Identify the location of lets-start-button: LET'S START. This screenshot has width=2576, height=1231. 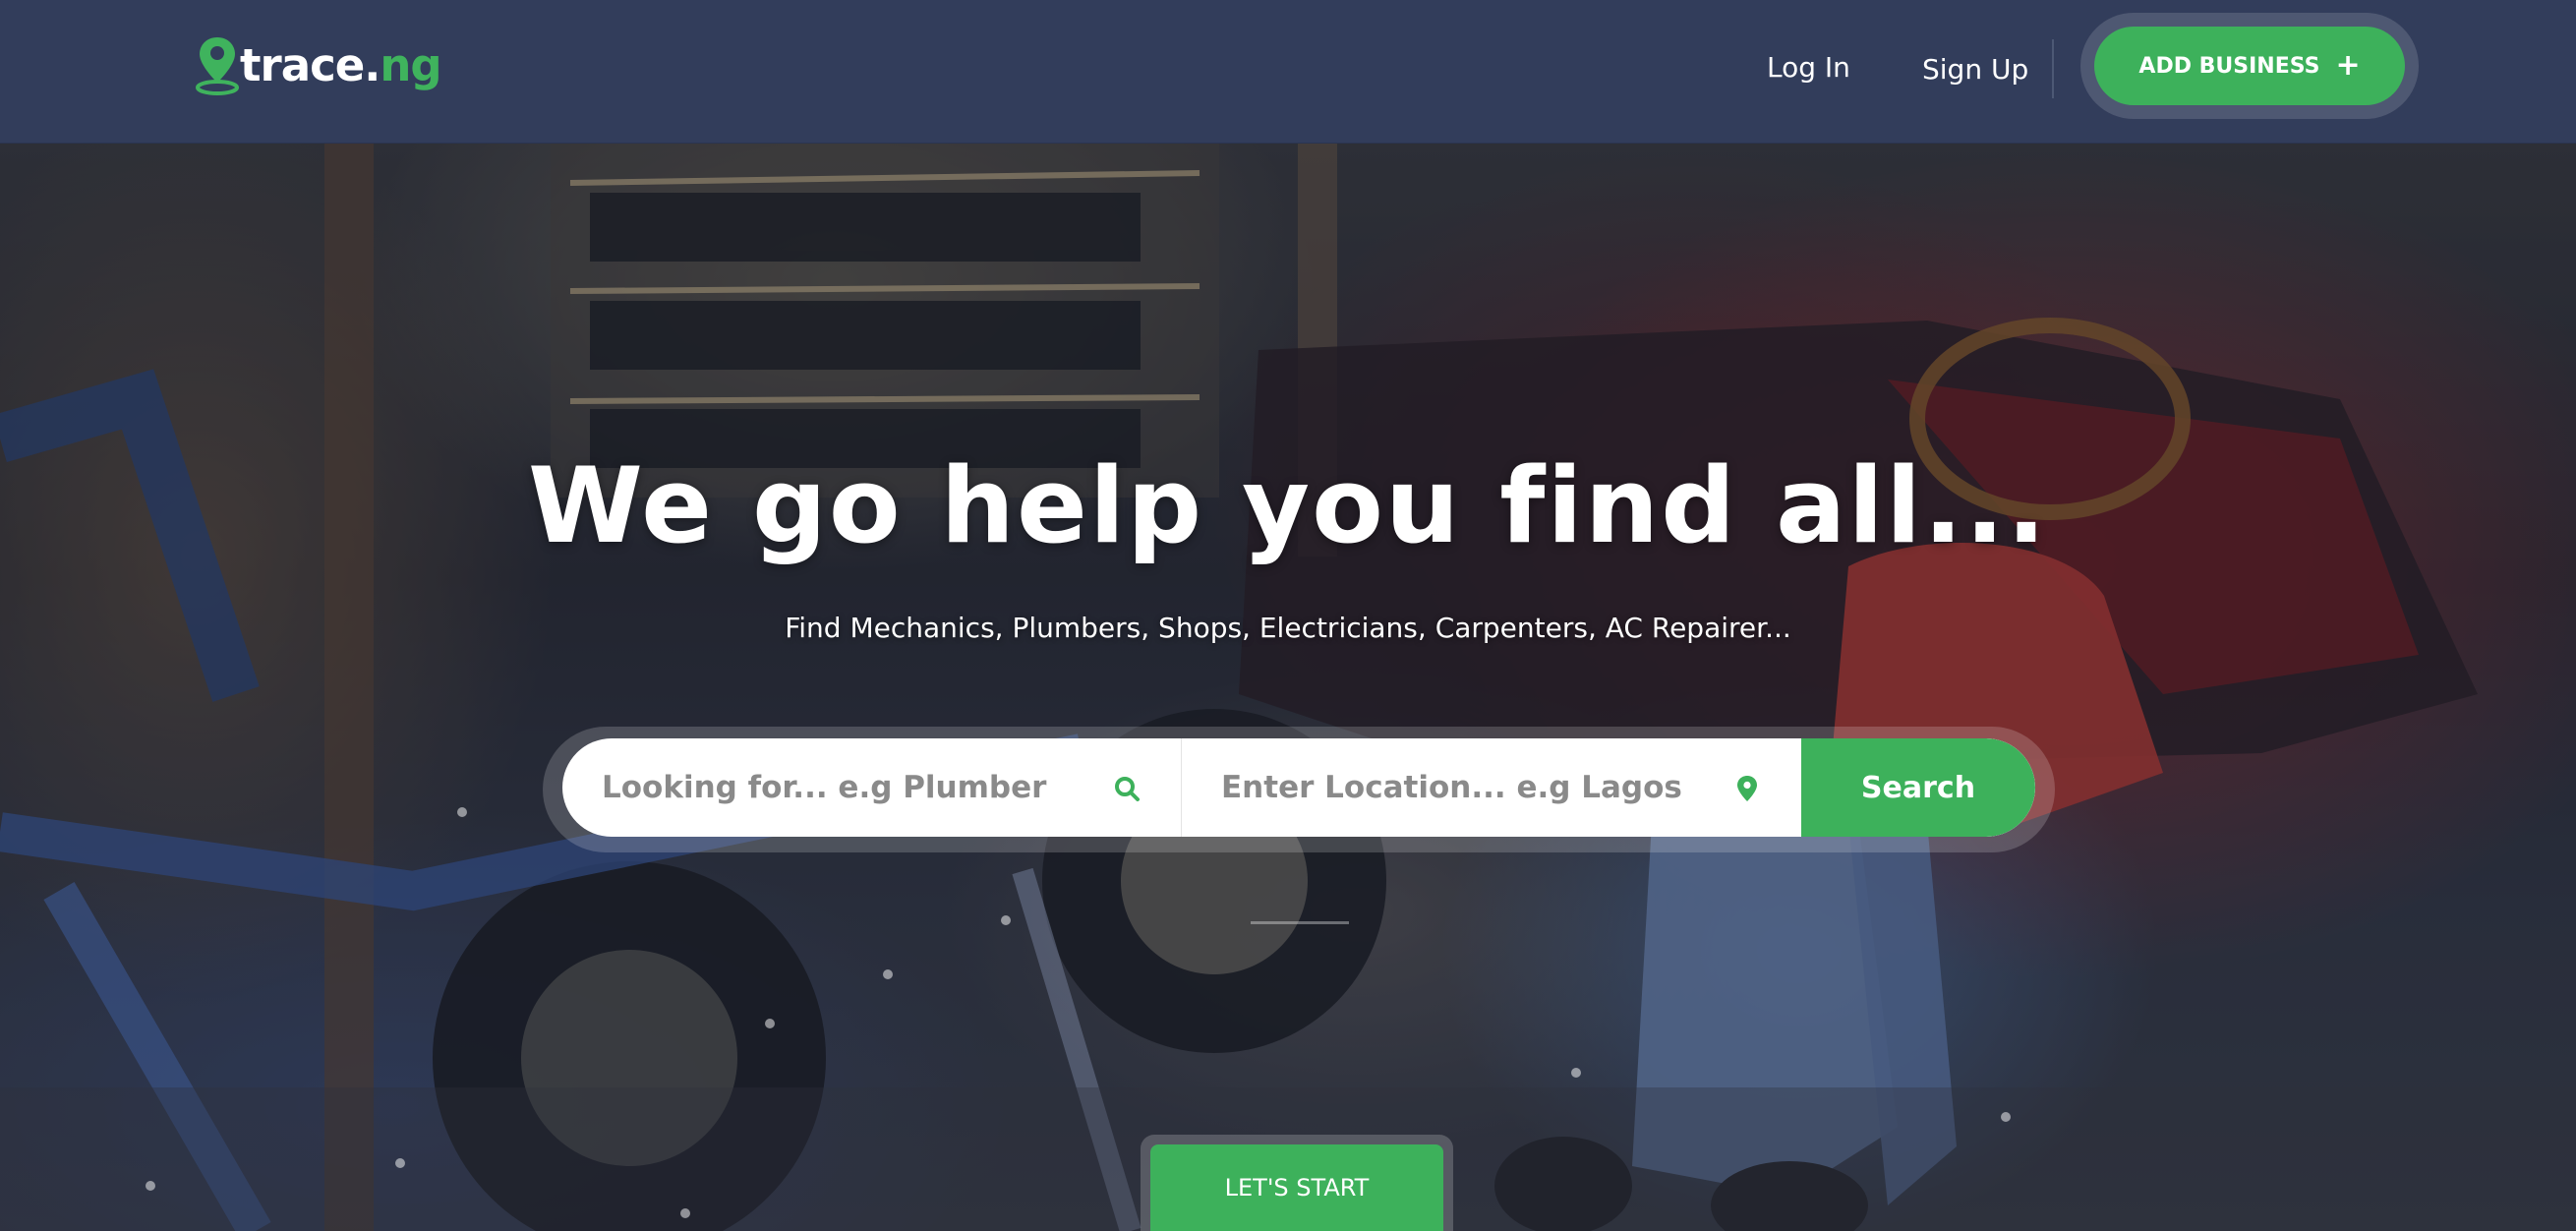
(1296, 1187).